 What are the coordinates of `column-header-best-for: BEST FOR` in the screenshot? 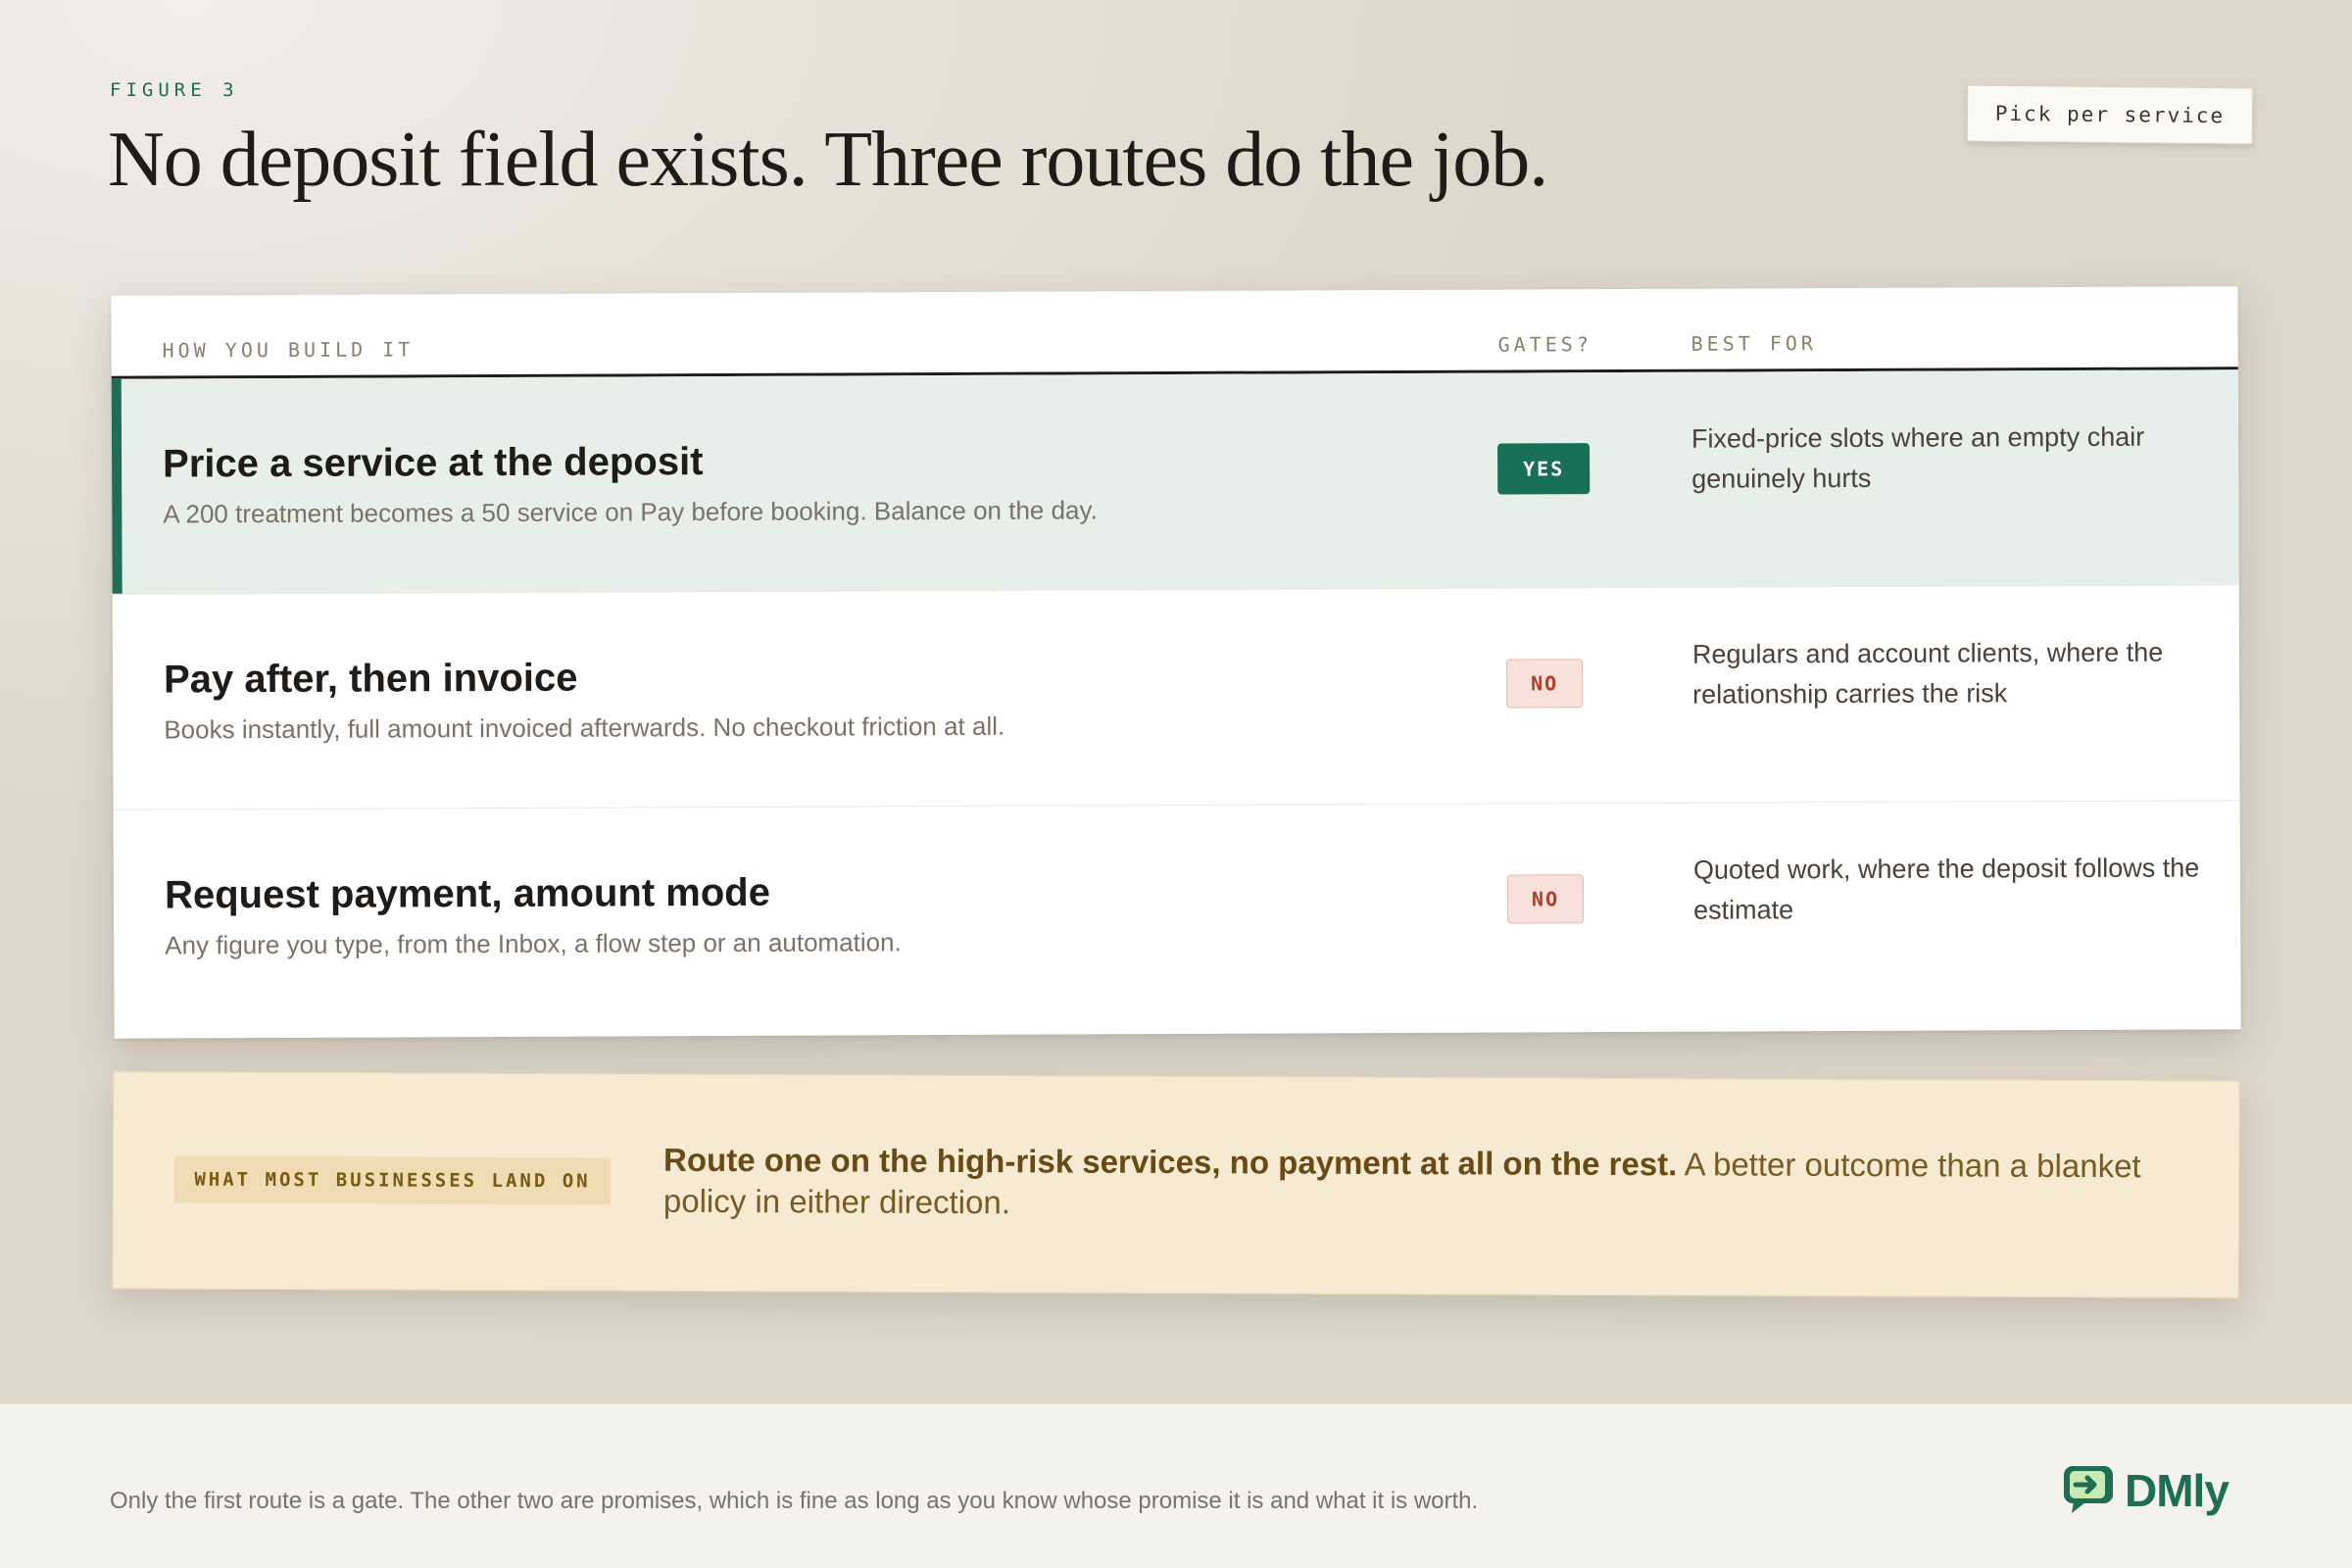 It's located at (1753, 343).